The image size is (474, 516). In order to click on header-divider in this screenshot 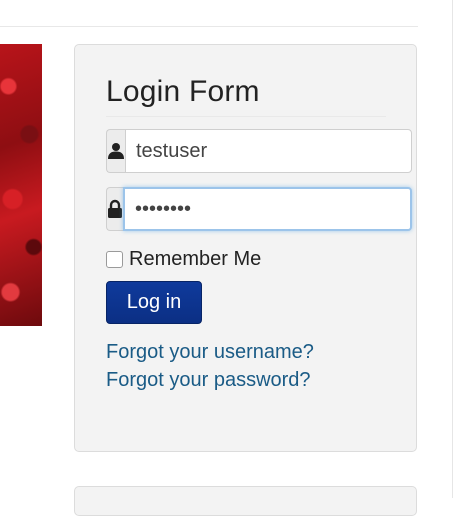, I will do `click(209, 26)`.